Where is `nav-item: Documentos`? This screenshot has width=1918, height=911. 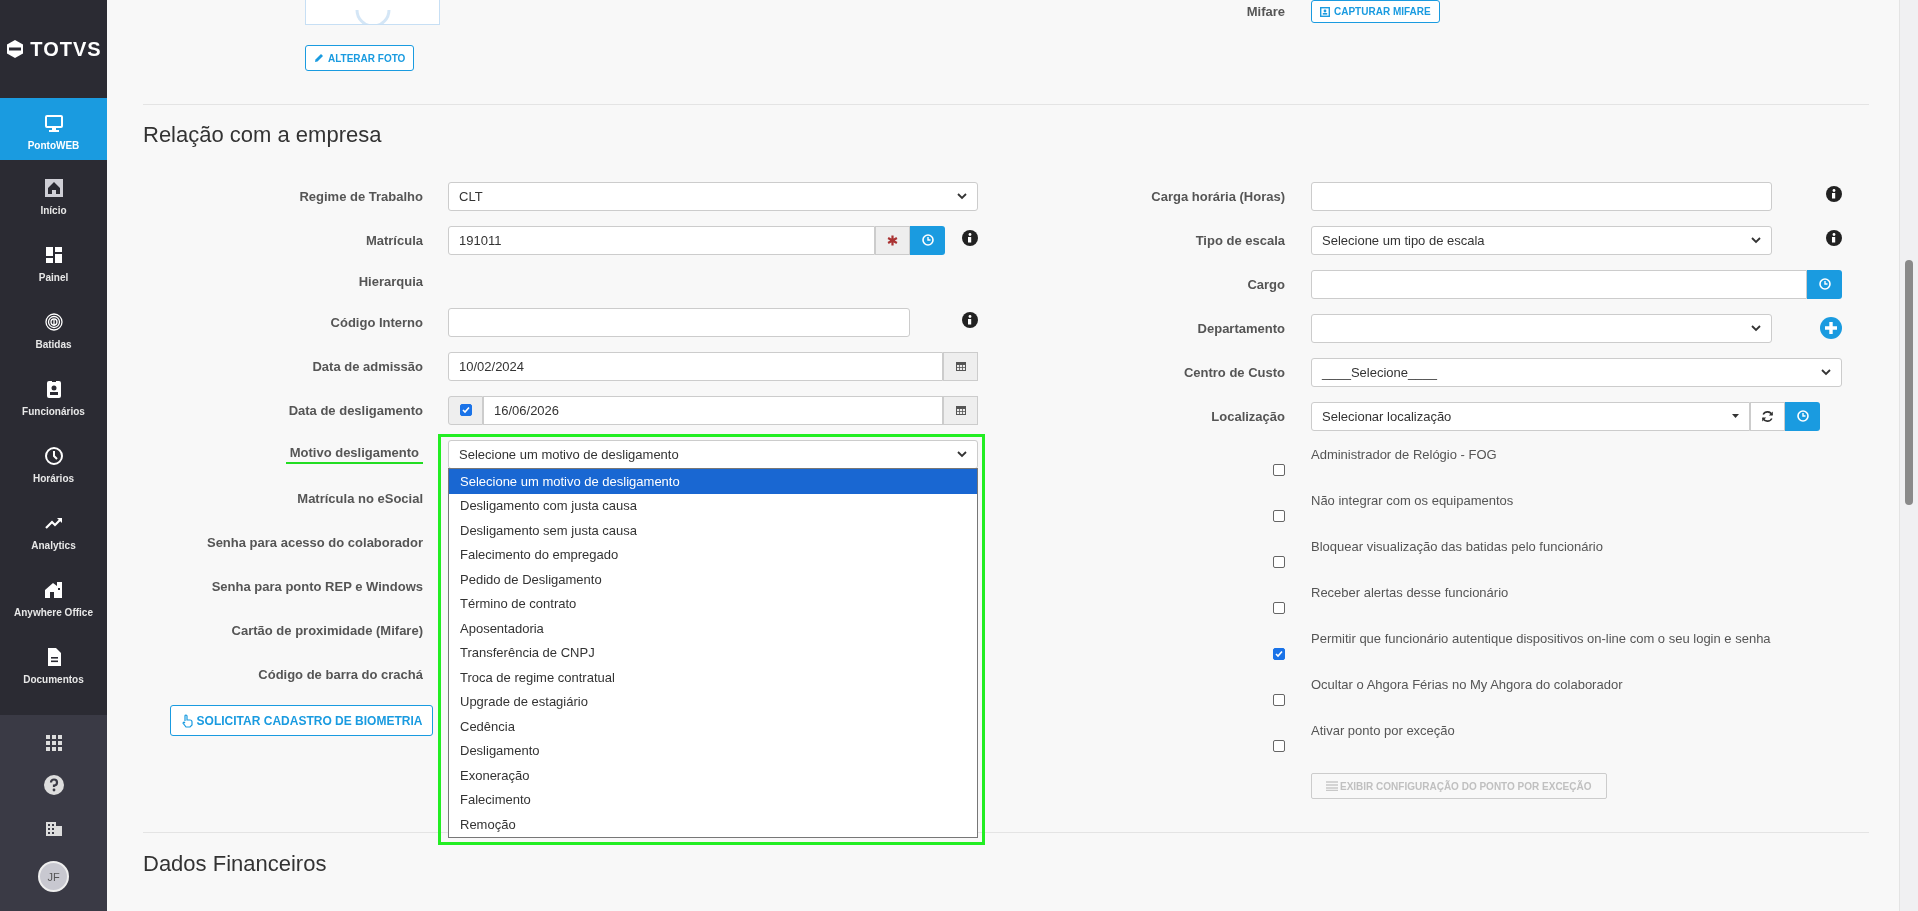
nav-item: Documentos is located at coordinates (53, 662).